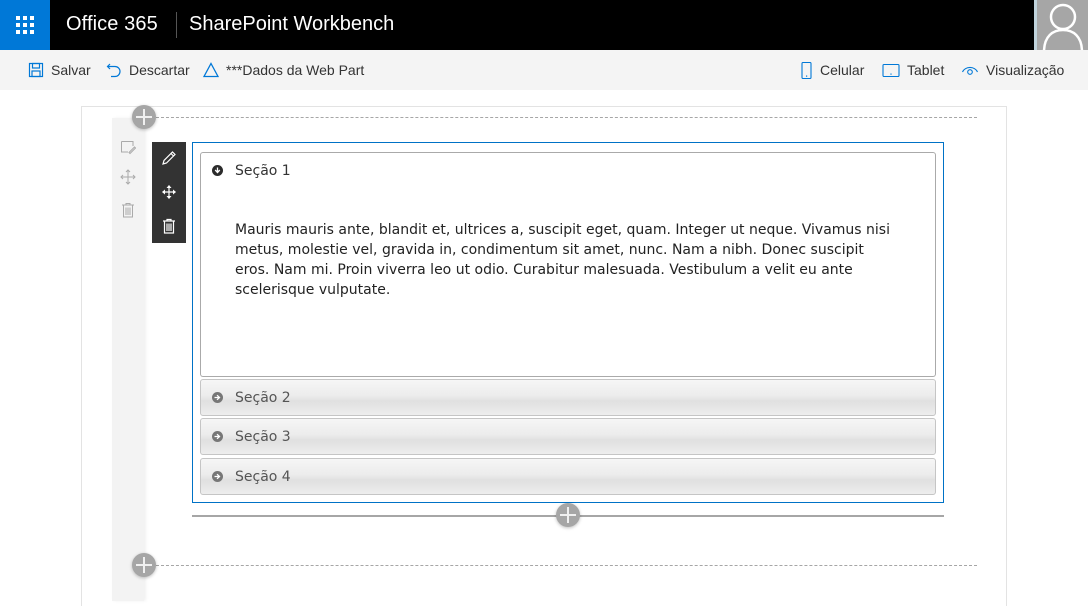 The width and height of the screenshot is (1088, 606). I want to click on delete-web-part-button, so click(169, 226).